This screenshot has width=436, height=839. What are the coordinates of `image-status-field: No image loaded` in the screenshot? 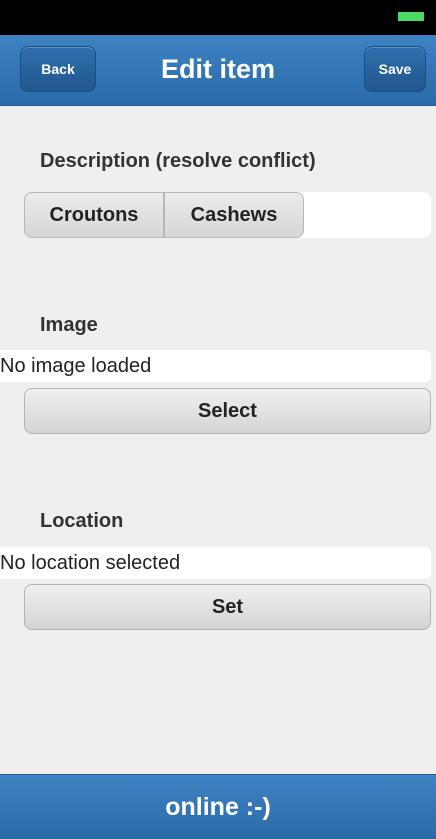 It's located at (215, 366).